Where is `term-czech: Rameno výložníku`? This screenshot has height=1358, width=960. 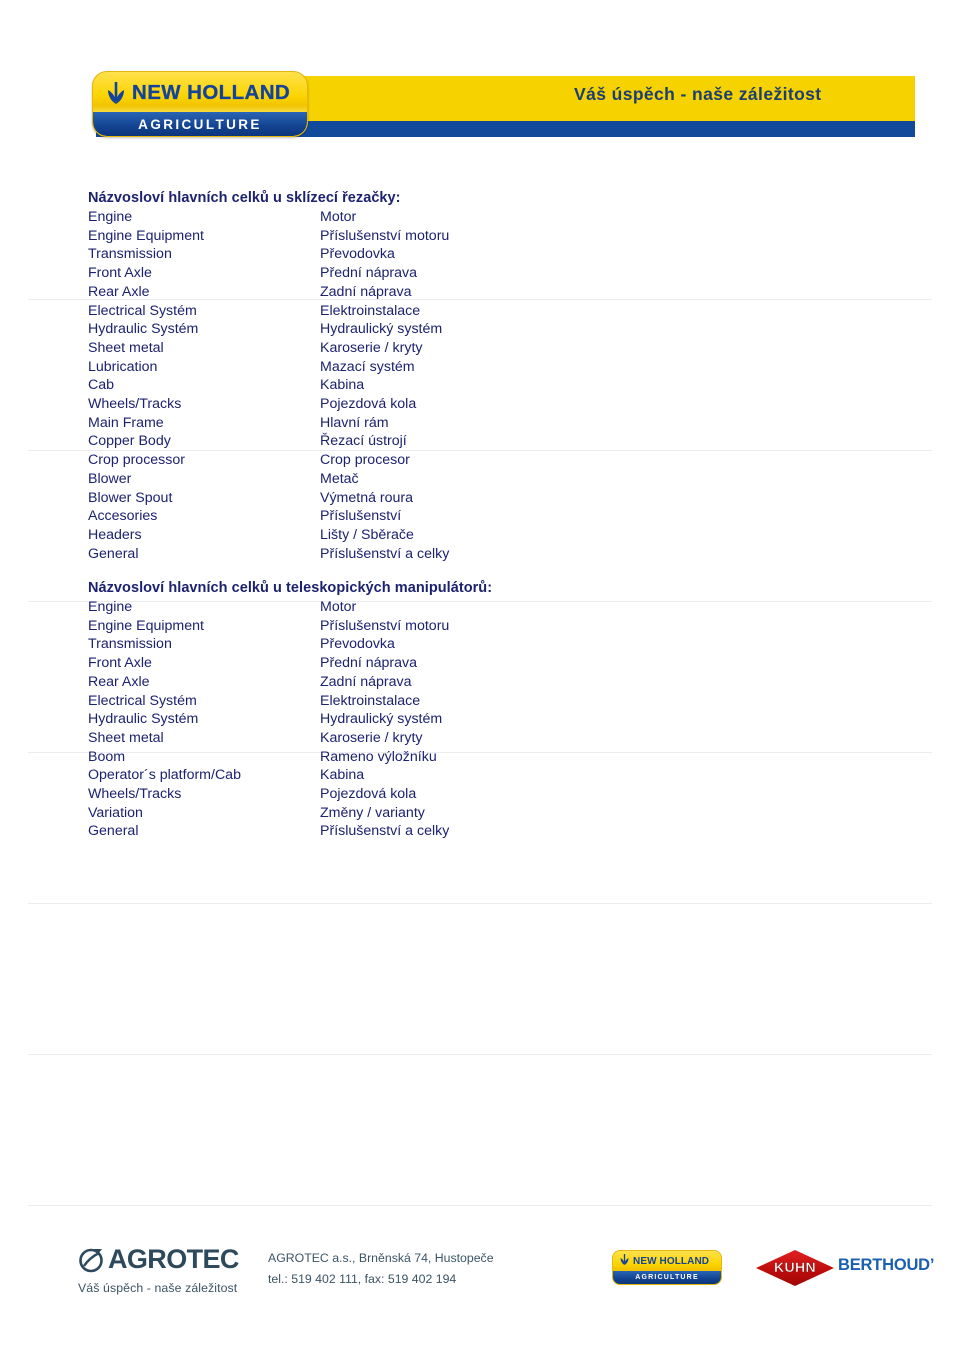
term-czech: Rameno výložníku is located at coordinates (378, 756).